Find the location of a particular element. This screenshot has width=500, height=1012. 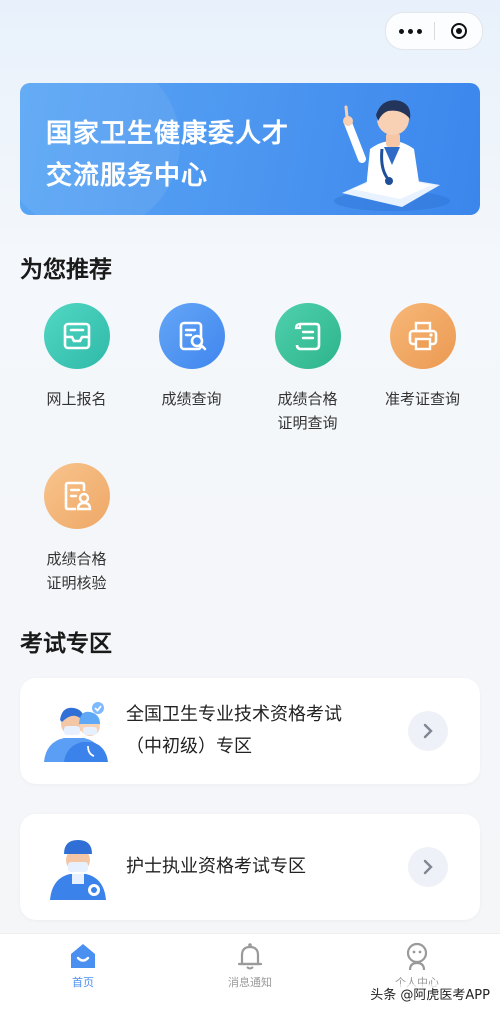

recommend-section-title: 为您推荐 is located at coordinates (66, 270).